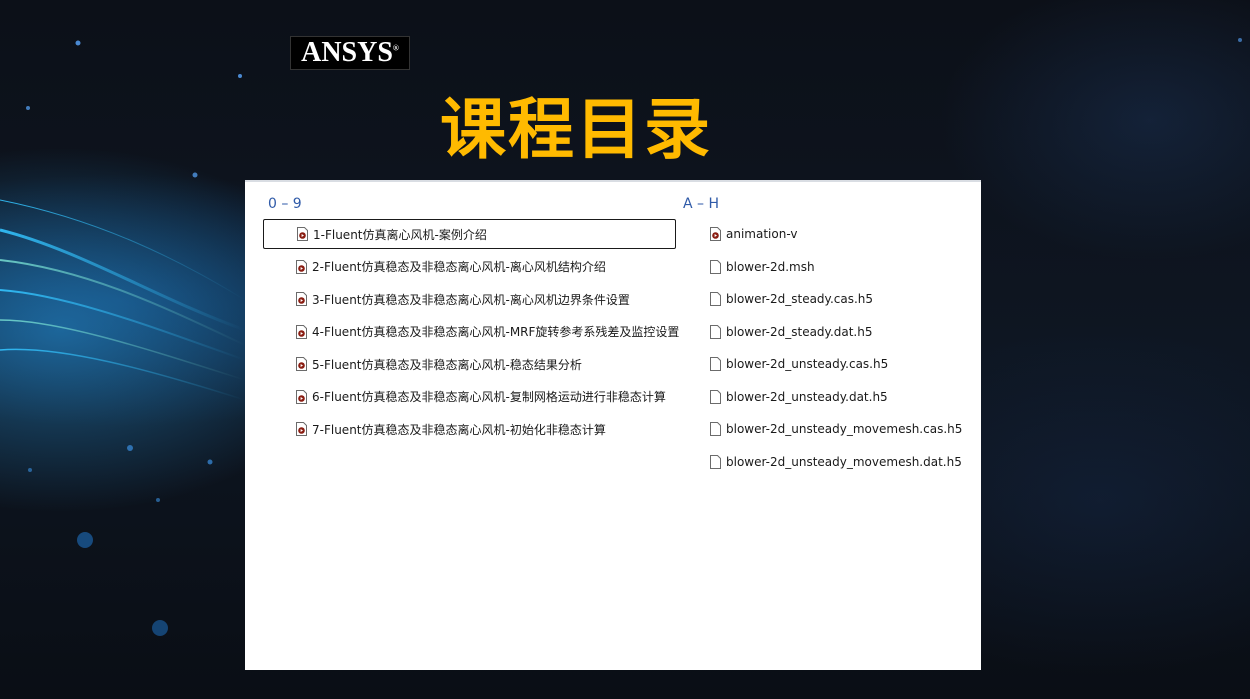 The height and width of the screenshot is (699, 1250). I want to click on file-item-label: blower-2d_unsteady_movemesh.cas.h5, so click(844, 429).